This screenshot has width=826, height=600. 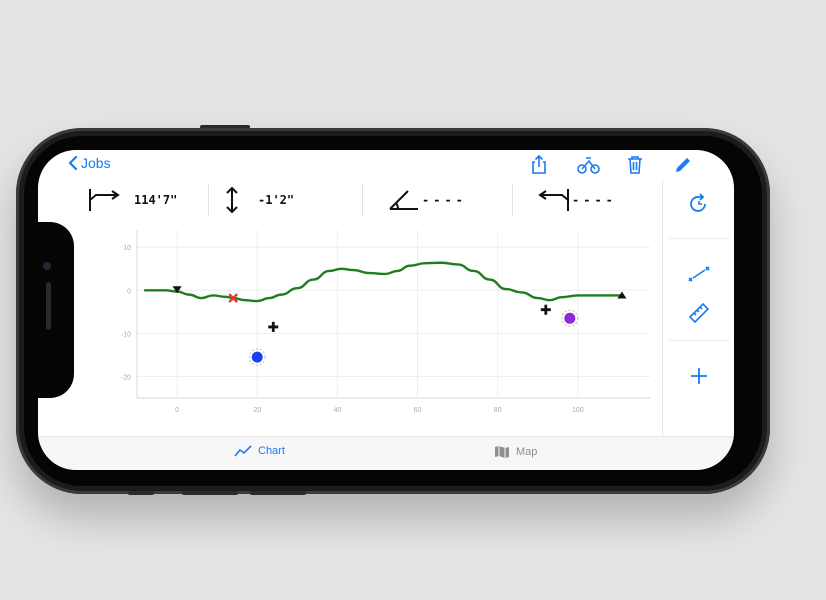 What do you see at coordinates (104, 200) in the screenshot?
I see `horizontal-distance-icon` at bounding box center [104, 200].